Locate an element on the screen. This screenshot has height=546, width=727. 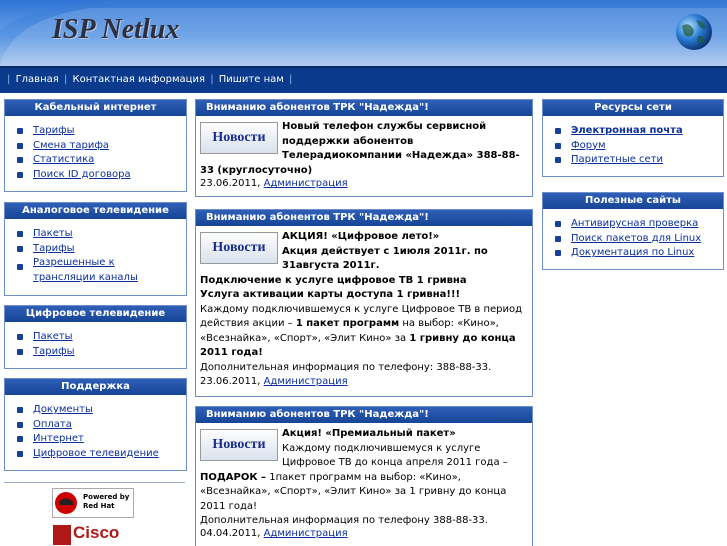
menu-item: Документы is located at coordinates (101, 410).